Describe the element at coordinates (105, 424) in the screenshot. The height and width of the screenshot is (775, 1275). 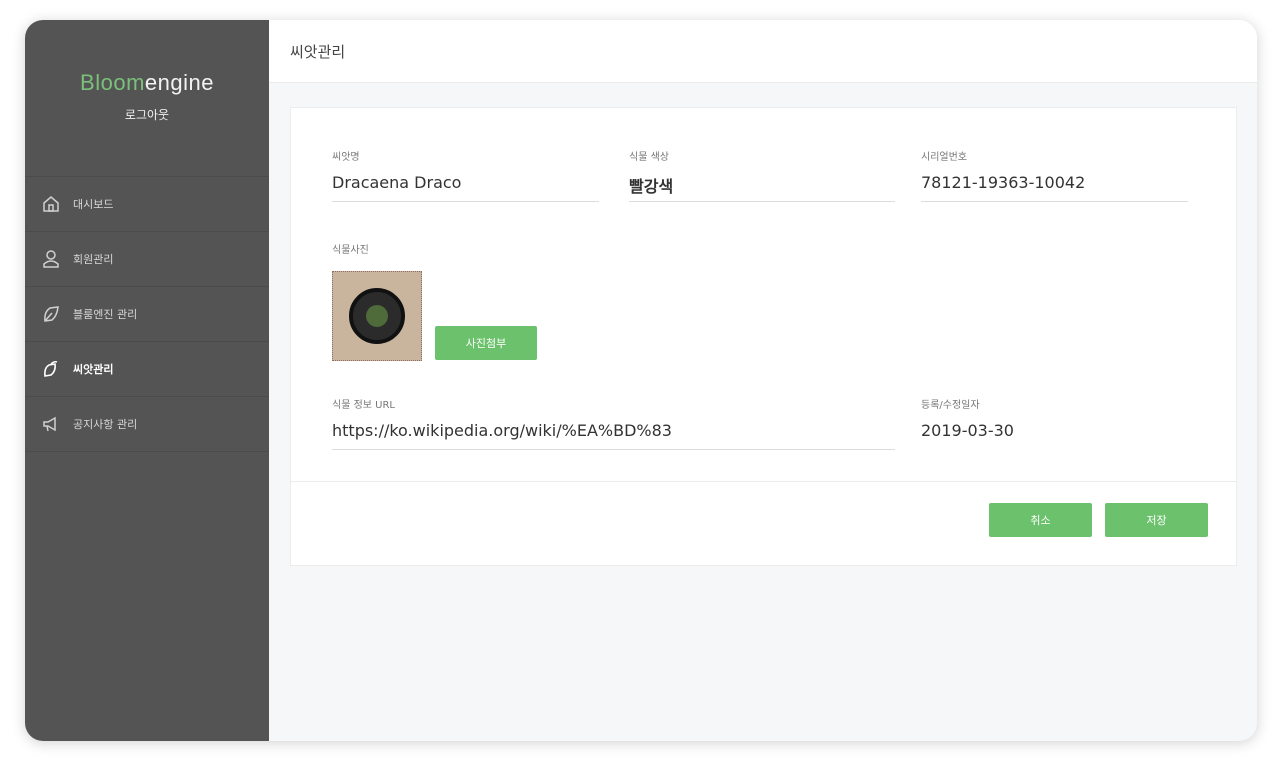
I see `sidebar-item-label: 공지사항 관리` at that location.